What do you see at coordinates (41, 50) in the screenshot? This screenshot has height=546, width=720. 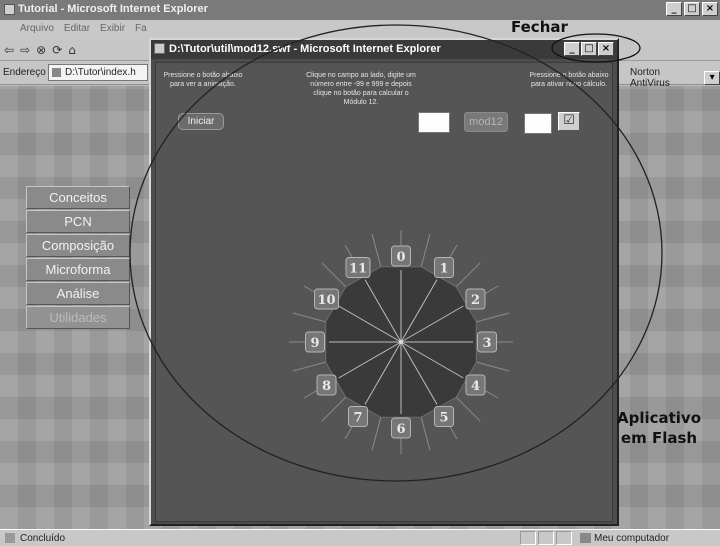 I see `stop-icon: ⊗` at bounding box center [41, 50].